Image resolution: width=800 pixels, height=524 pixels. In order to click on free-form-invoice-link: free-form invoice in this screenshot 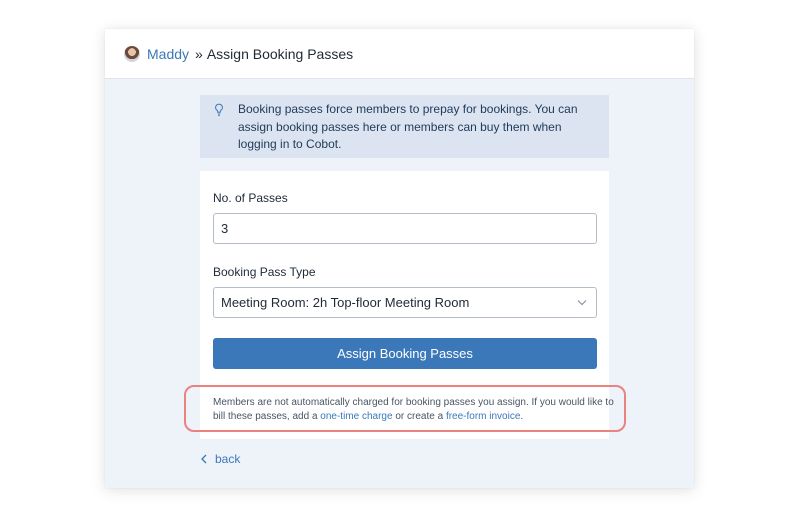, I will do `click(483, 416)`.